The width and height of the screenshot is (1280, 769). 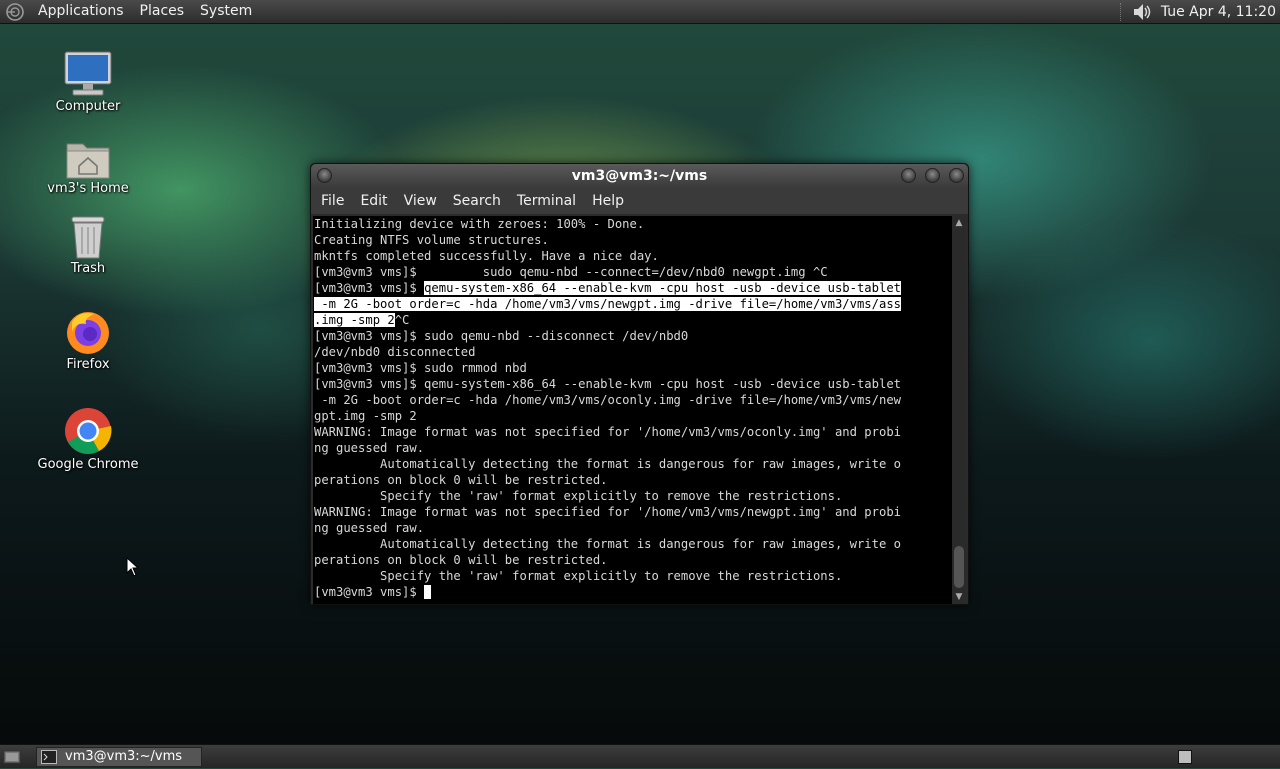 What do you see at coordinates (88, 268) in the screenshot?
I see `desktop-icon-label: Trash` at bounding box center [88, 268].